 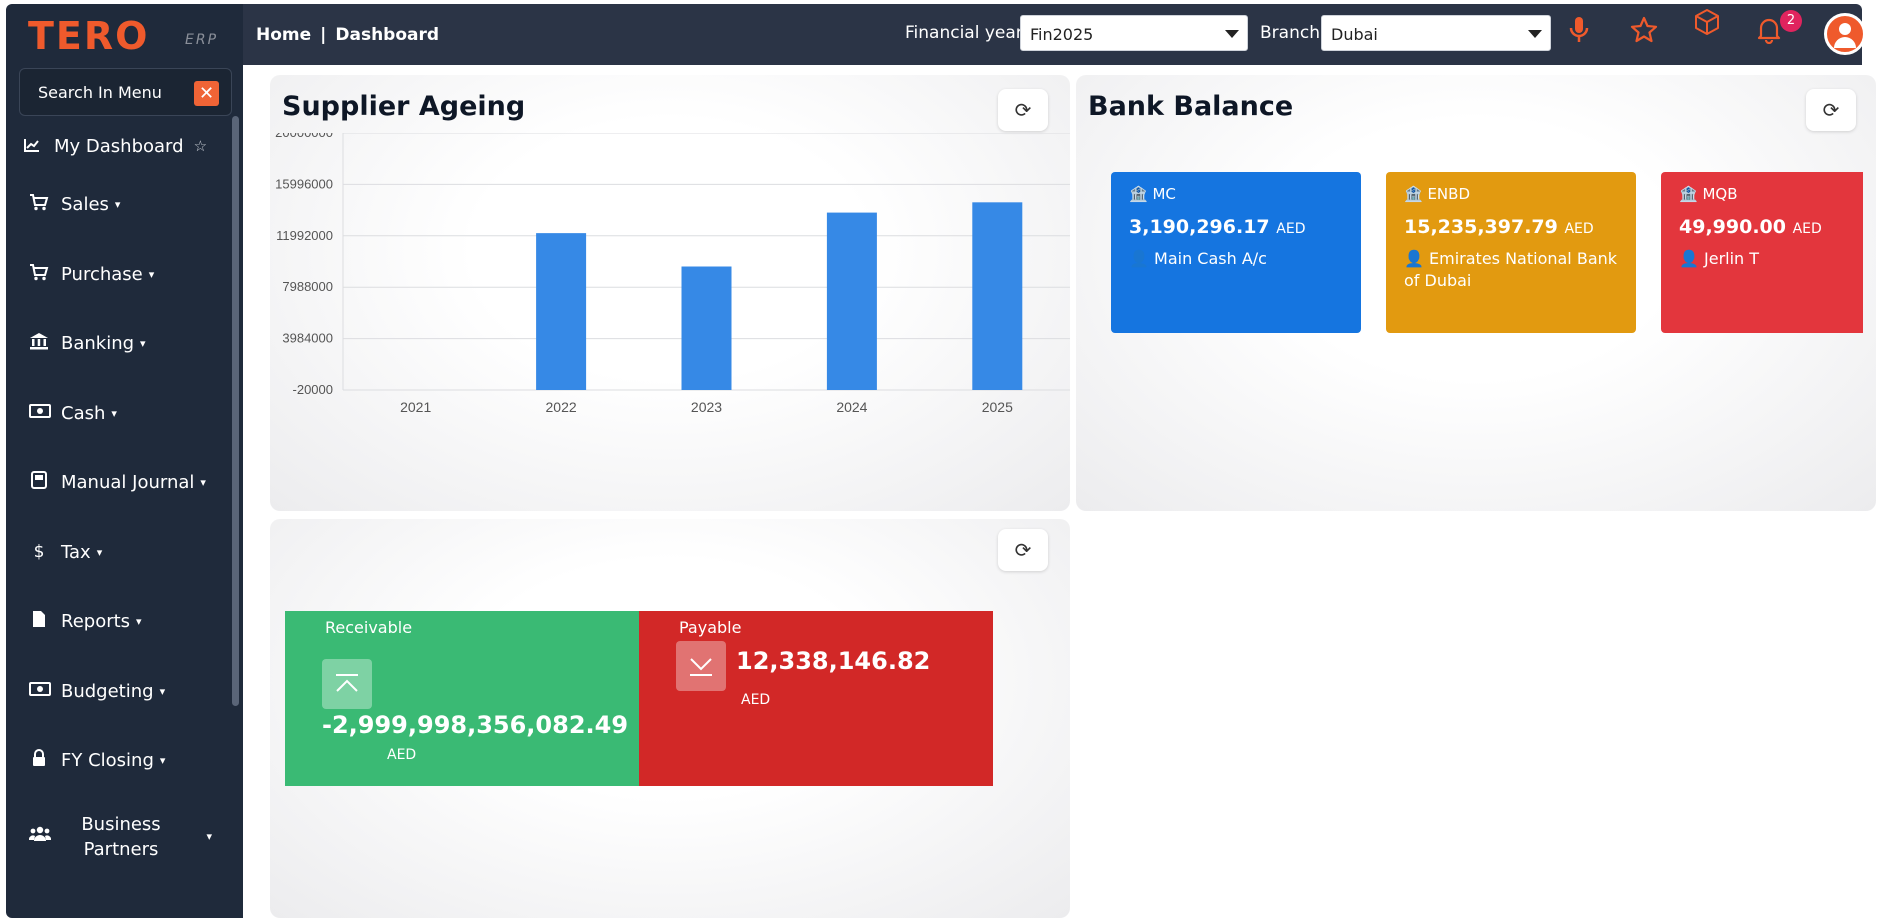 What do you see at coordinates (1164, 194) in the screenshot?
I see `bank-code-text: MC` at bounding box center [1164, 194].